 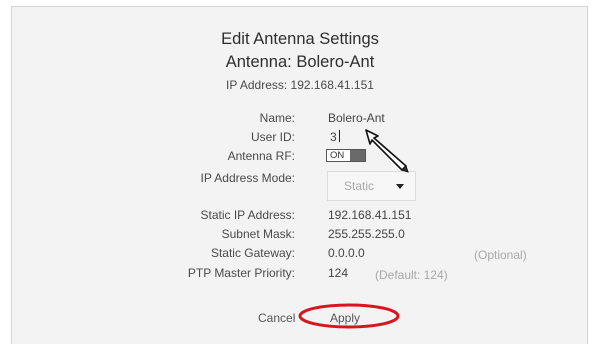 I want to click on subnet-mask-label: Subnet Mask:, so click(x=258, y=234).